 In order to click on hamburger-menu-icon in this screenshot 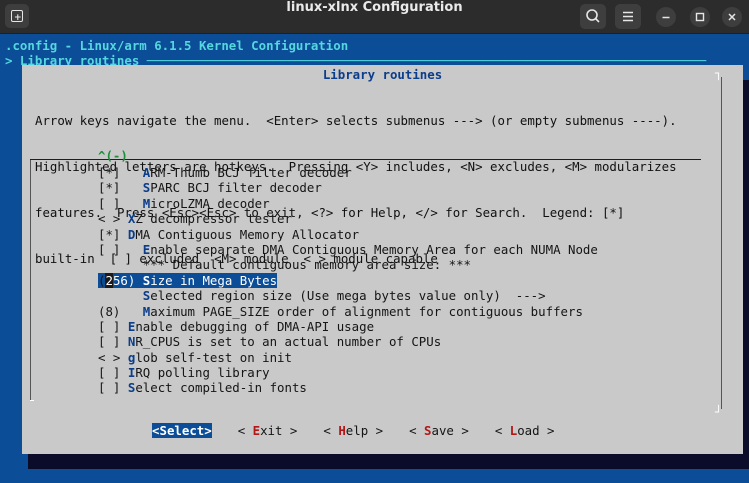, I will do `click(628, 16)`.